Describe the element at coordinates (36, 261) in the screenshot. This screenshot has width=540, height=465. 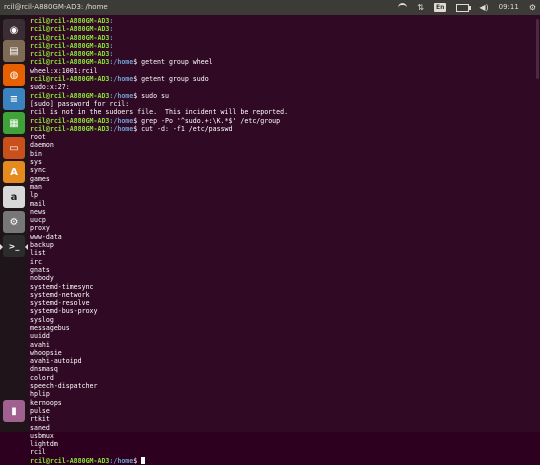
I see `output-line: irc` at that location.